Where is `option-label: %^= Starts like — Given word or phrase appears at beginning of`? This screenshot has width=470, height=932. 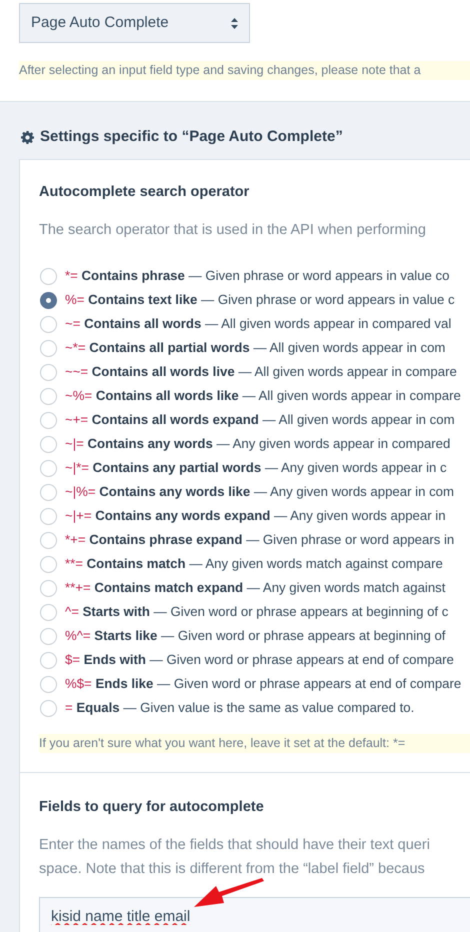 option-label: %^= Starts like — Given word or phrase appears at beginning of is located at coordinates (255, 636).